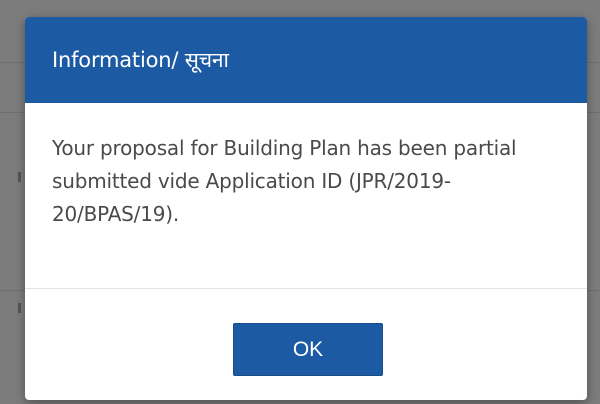 Image resolution: width=600 pixels, height=404 pixels. Describe the element at coordinates (308, 349) in the screenshot. I see `ok-button: OK` at that location.